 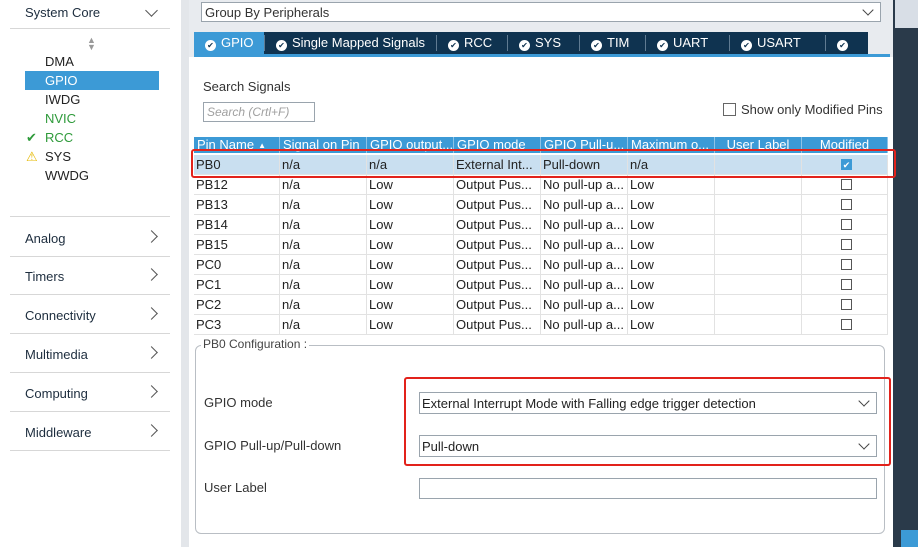 I want to click on tab-gpio: ✔ GPIO, so click(x=229, y=43).